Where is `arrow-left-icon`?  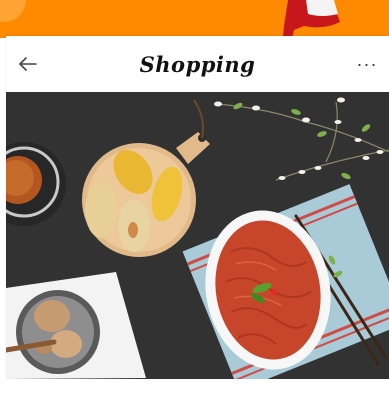
arrow-left-icon is located at coordinates (28, 64).